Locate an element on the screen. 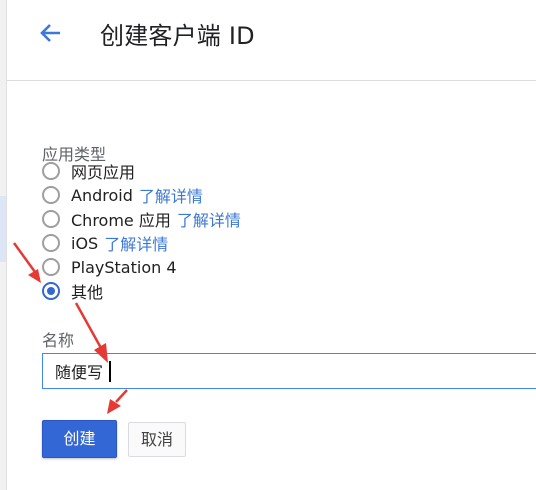 The height and width of the screenshot is (490, 536). annotation-arrow-to-other is located at coordinates (26, 262).